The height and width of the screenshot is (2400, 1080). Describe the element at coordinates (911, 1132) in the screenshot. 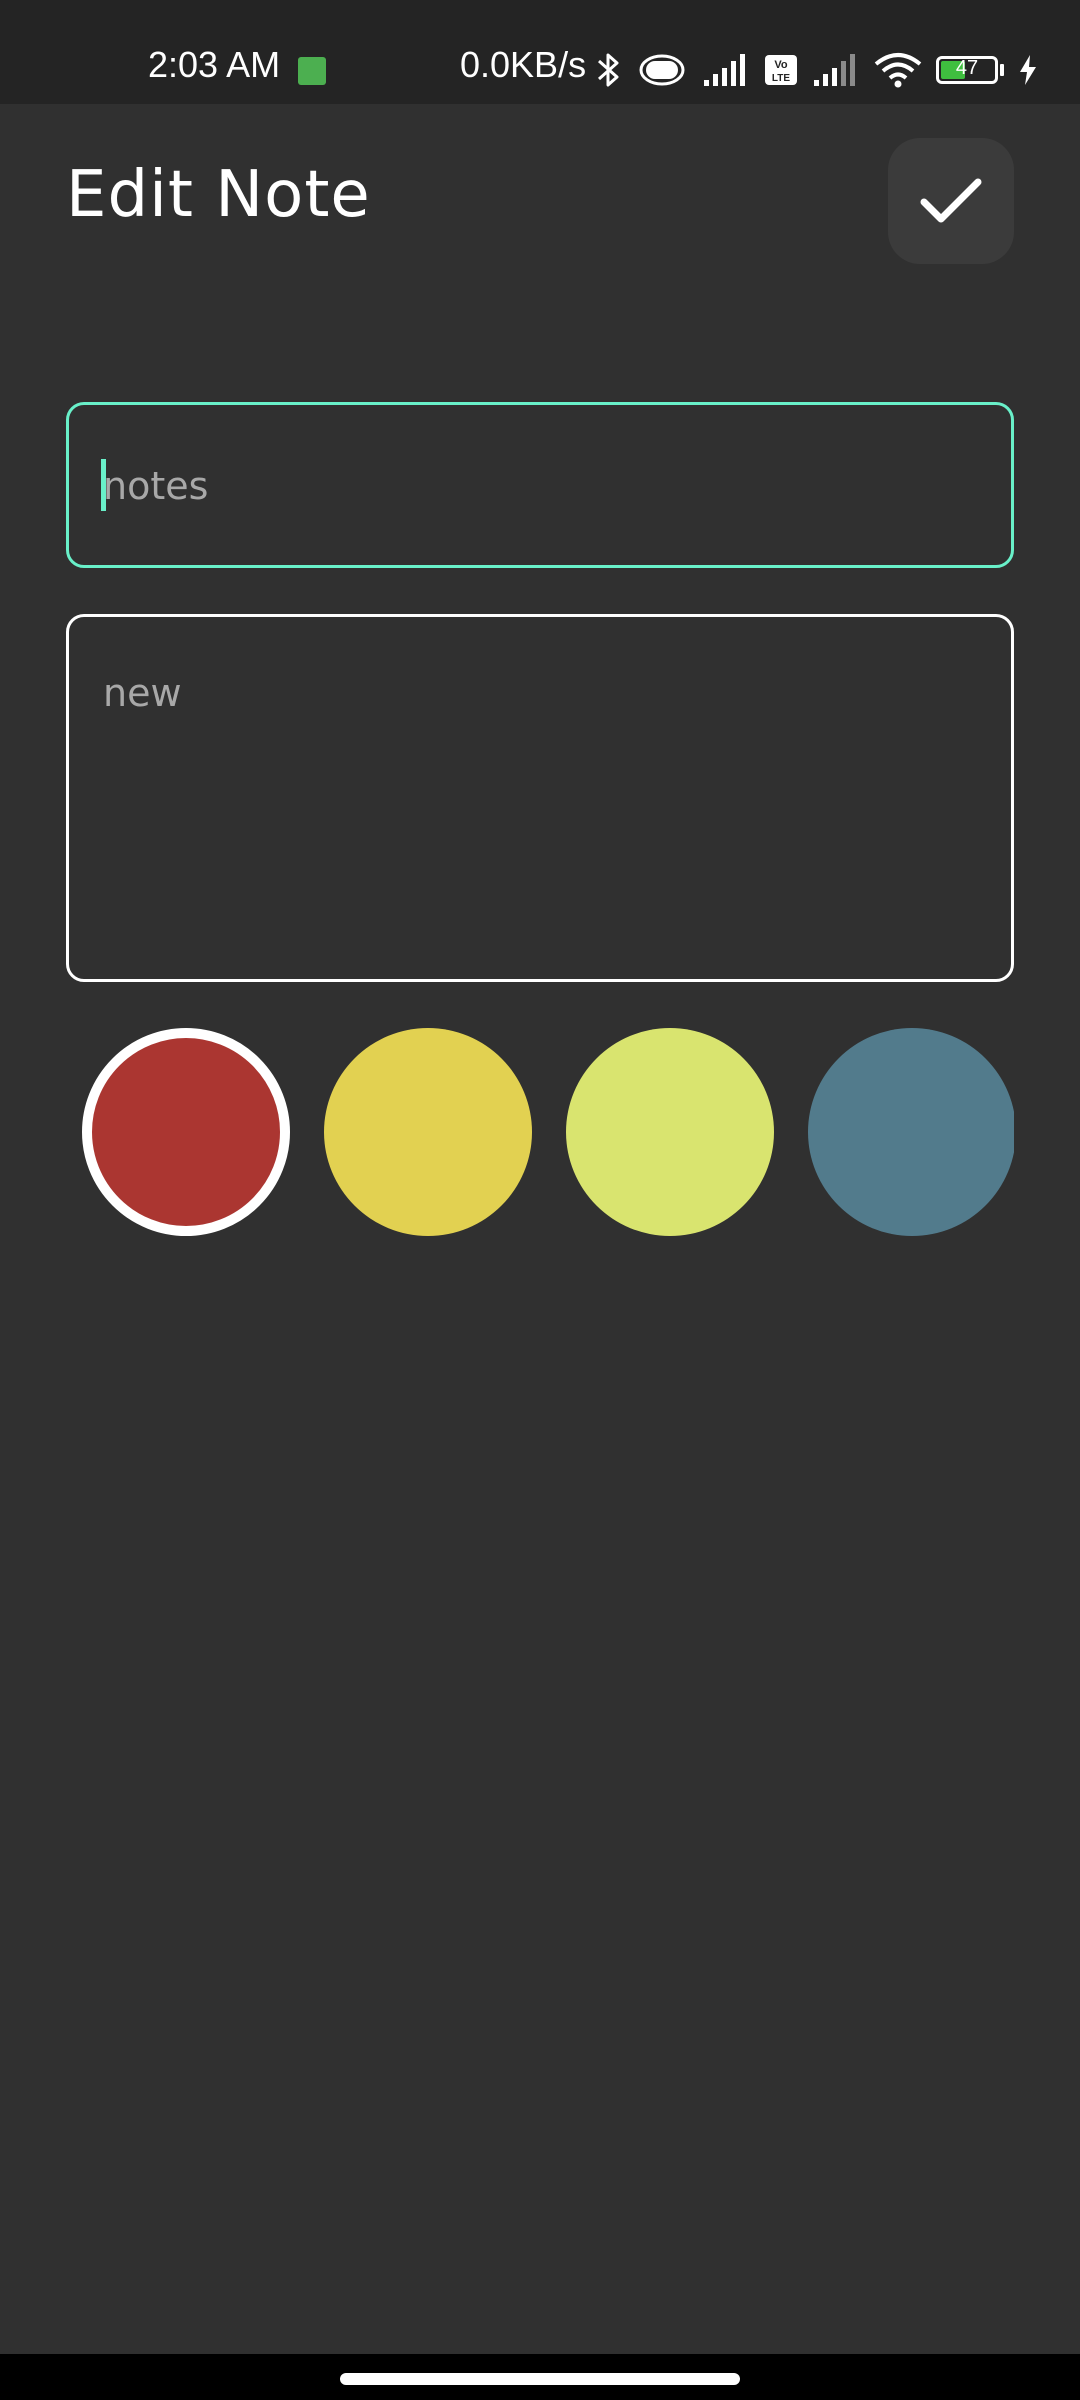

I see `color-swatch-blue-grey` at that location.